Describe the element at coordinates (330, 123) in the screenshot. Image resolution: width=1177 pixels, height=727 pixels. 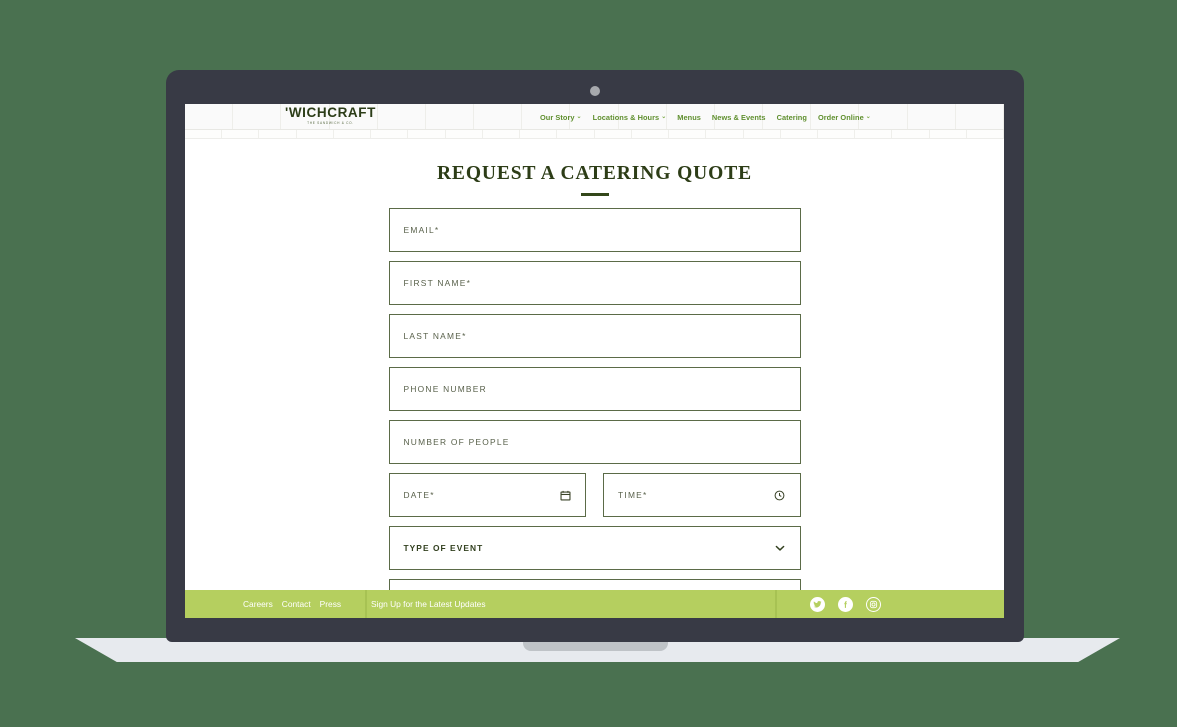
I see `logo-tagline: THE SANDWICH & CO.` at that location.